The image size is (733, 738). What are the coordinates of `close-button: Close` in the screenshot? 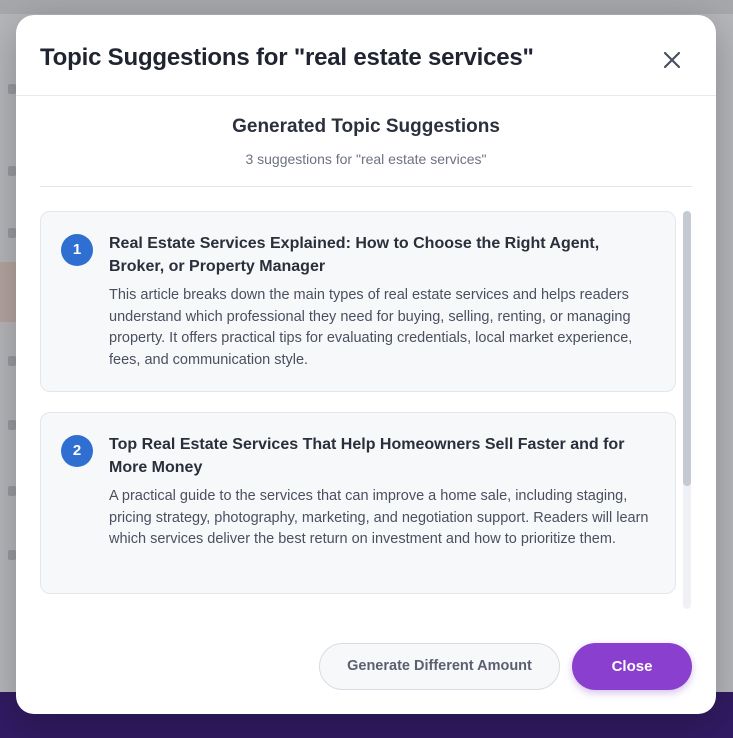 It's located at (632, 666).